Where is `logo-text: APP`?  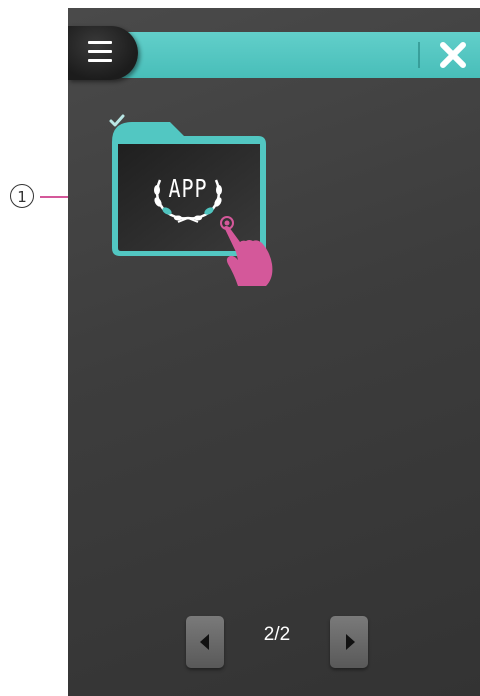
logo-text: APP is located at coordinates (188, 188).